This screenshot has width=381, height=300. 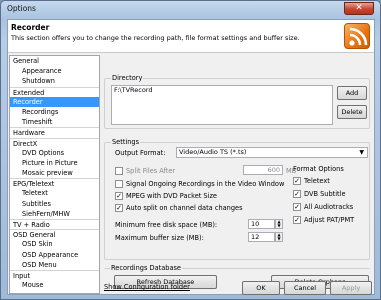 What do you see at coordinates (190, 9) in the screenshot?
I see `title-bar: Options ✕` at bounding box center [190, 9].